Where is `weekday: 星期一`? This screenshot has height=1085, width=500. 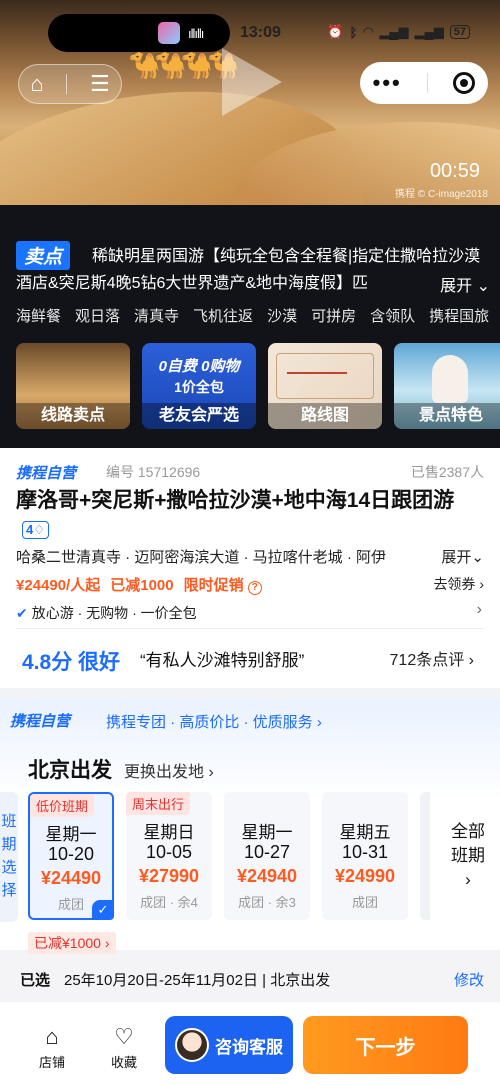
weekday: 星期一 is located at coordinates (267, 832).